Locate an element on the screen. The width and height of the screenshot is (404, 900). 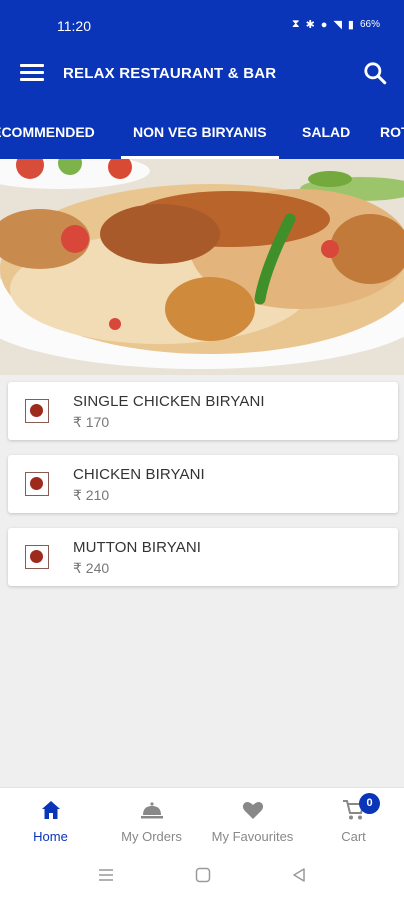
wifi-icon: ◥ is located at coordinates (337, 25).